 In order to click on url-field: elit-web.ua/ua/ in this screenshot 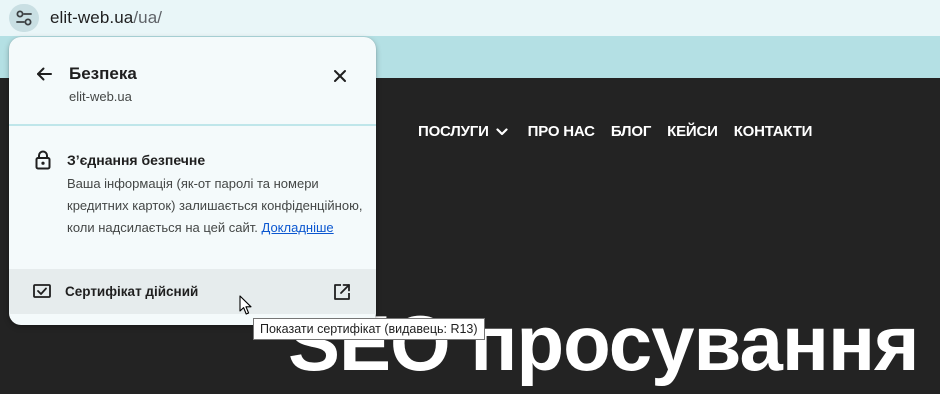, I will do `click(106, 18)`.